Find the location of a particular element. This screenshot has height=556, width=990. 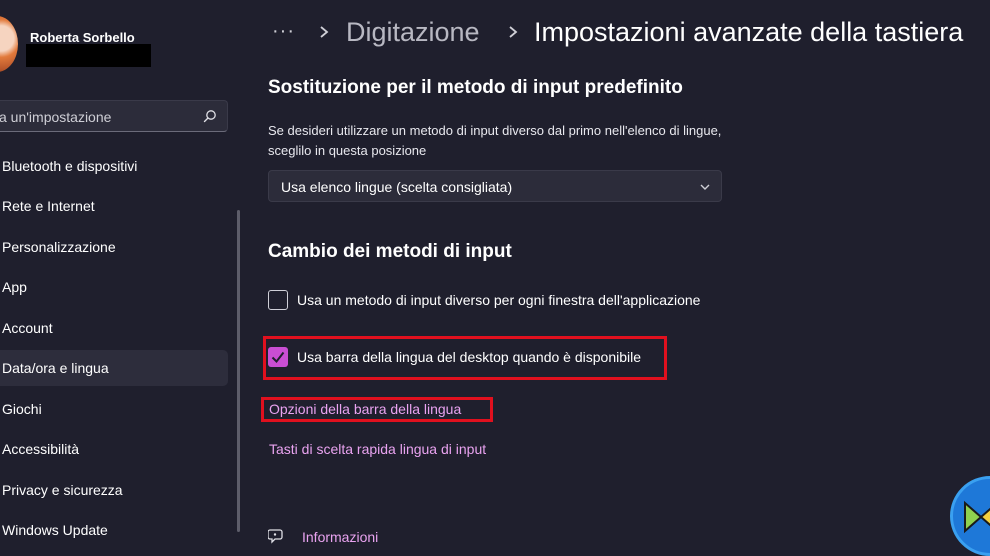

sidebar-item-gaming: Giochi is located at coordinates (114, 409).